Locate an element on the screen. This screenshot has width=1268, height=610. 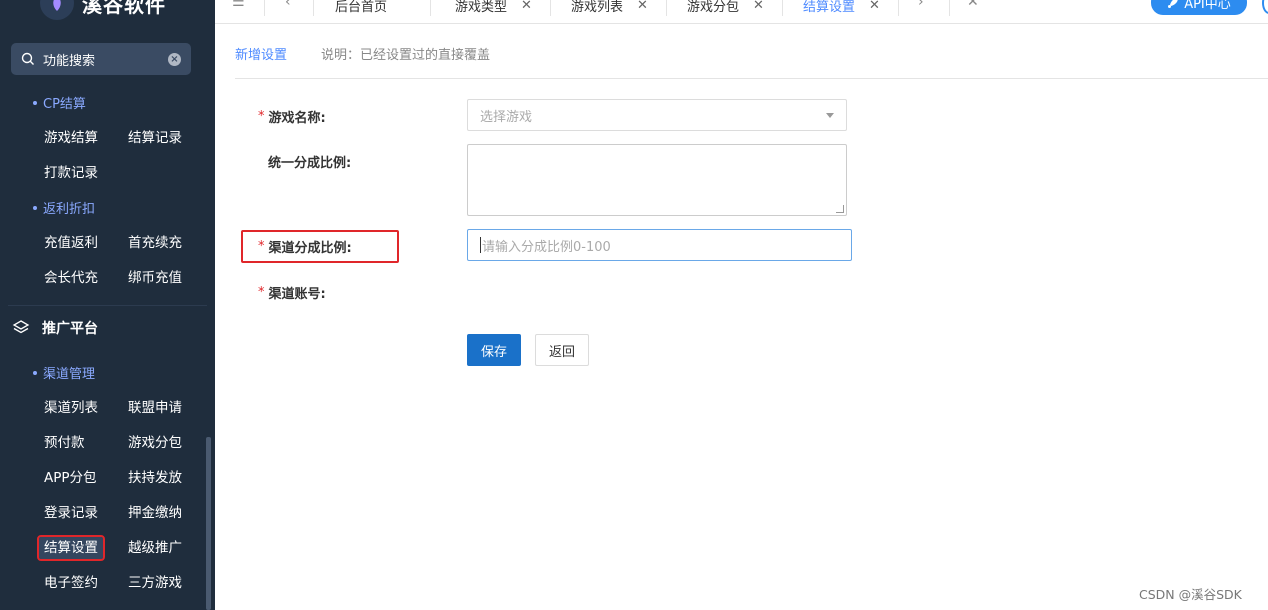
api-center-button: API中心 is located at coordinates (1199, 7).